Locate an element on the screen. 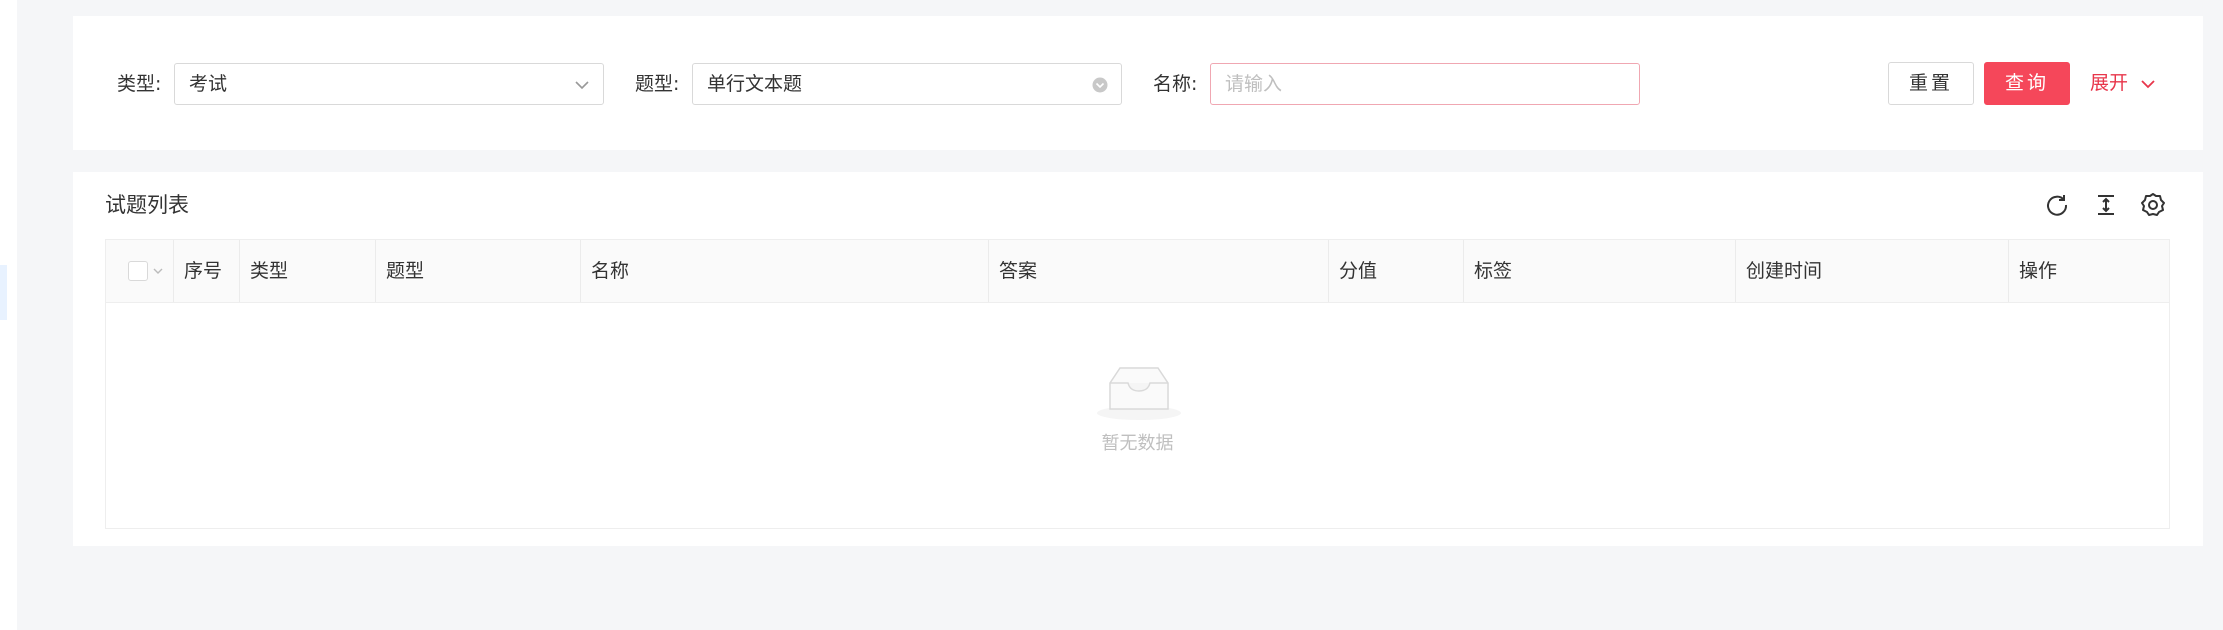 This screenshot has height=630, width=2223. column-header-score: 分值 is located at coordinates (1396, 271).